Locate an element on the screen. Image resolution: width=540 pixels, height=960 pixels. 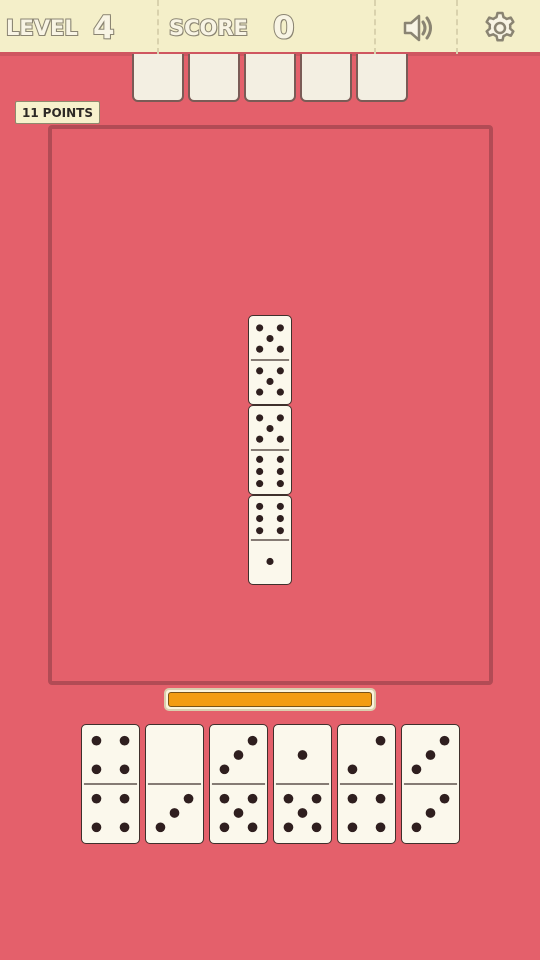
timer-bar is located at coordinates (270, 699).